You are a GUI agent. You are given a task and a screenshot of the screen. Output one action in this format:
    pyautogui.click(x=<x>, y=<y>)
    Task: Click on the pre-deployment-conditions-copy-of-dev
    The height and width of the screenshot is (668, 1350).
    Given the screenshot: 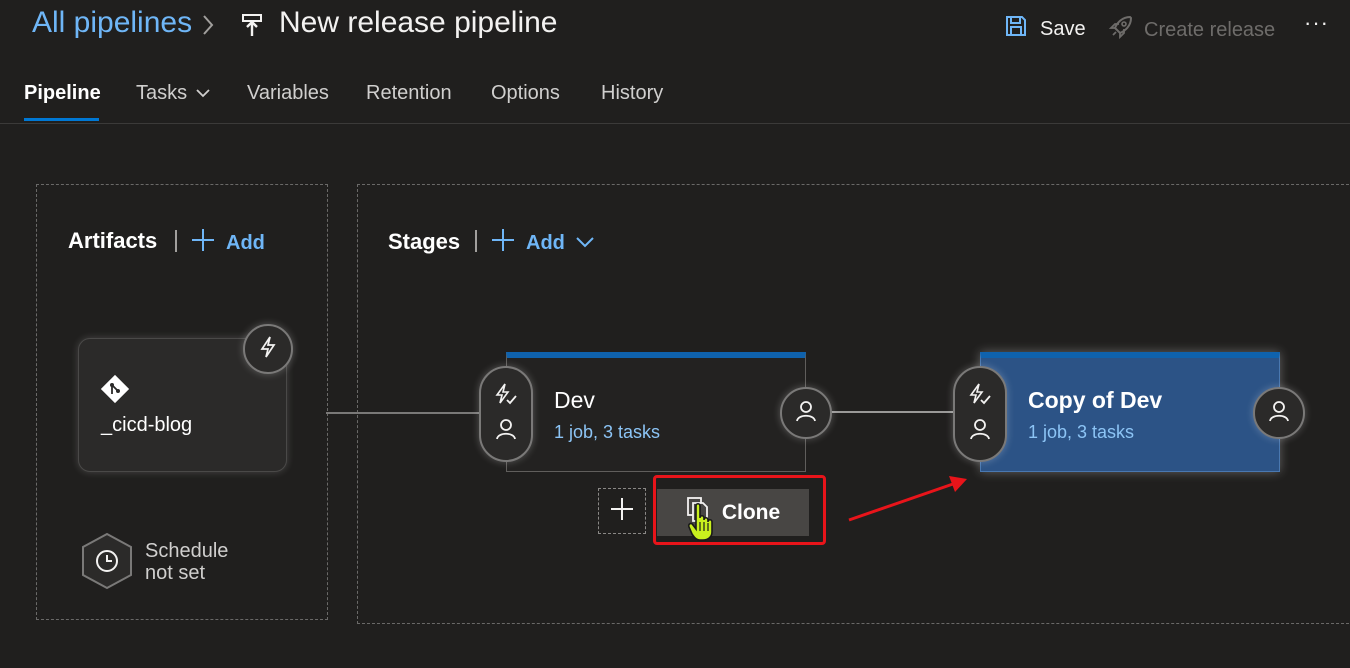 What is the action you would take?
    pyautogui.click(x=980, y=414)
    